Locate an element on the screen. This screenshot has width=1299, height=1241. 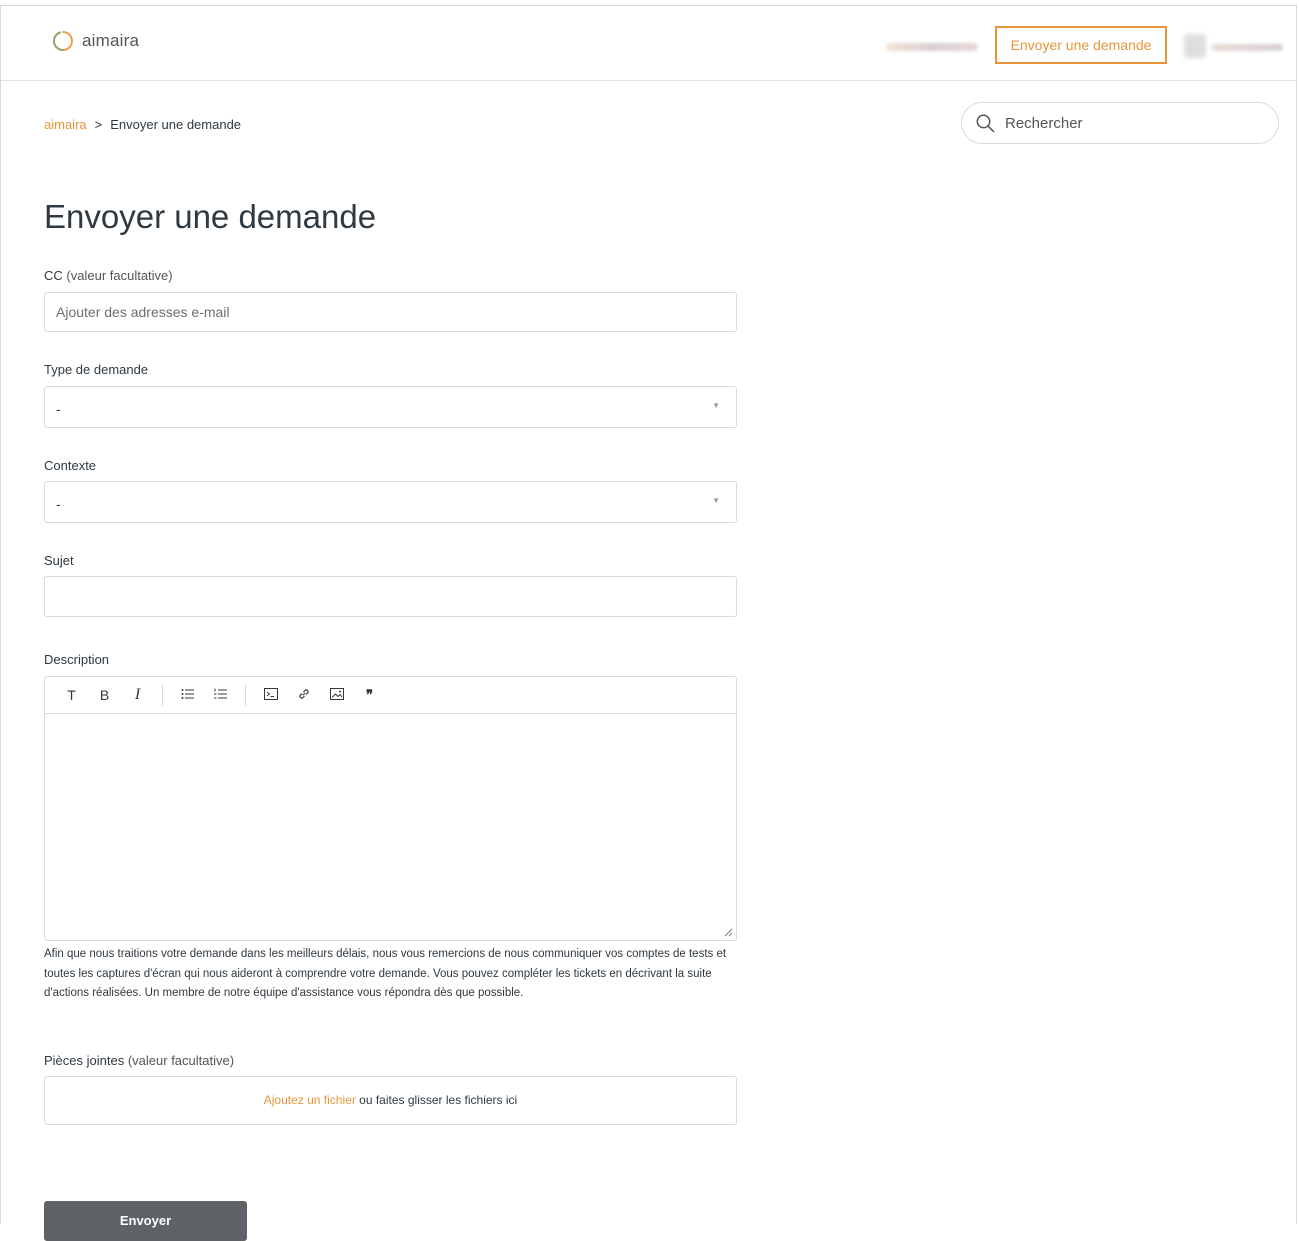
subject-input is located at coordinates (390, 596).